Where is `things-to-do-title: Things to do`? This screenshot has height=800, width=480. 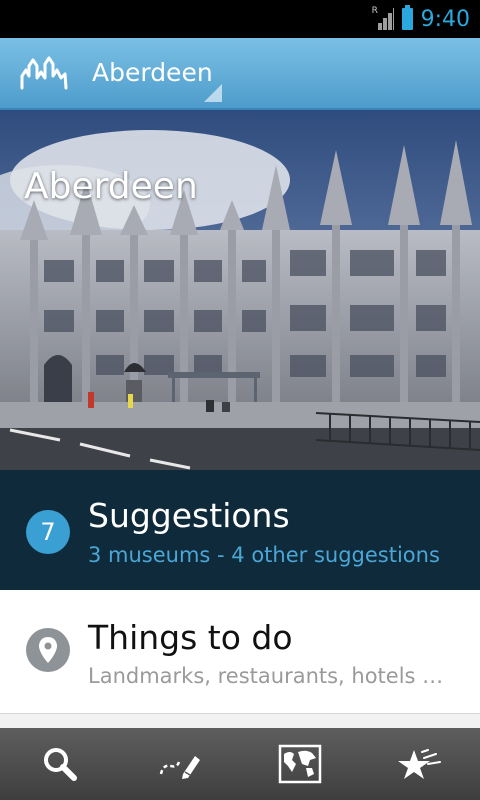 things-to-do-title: Things to do is located at coordinates (190, 637).